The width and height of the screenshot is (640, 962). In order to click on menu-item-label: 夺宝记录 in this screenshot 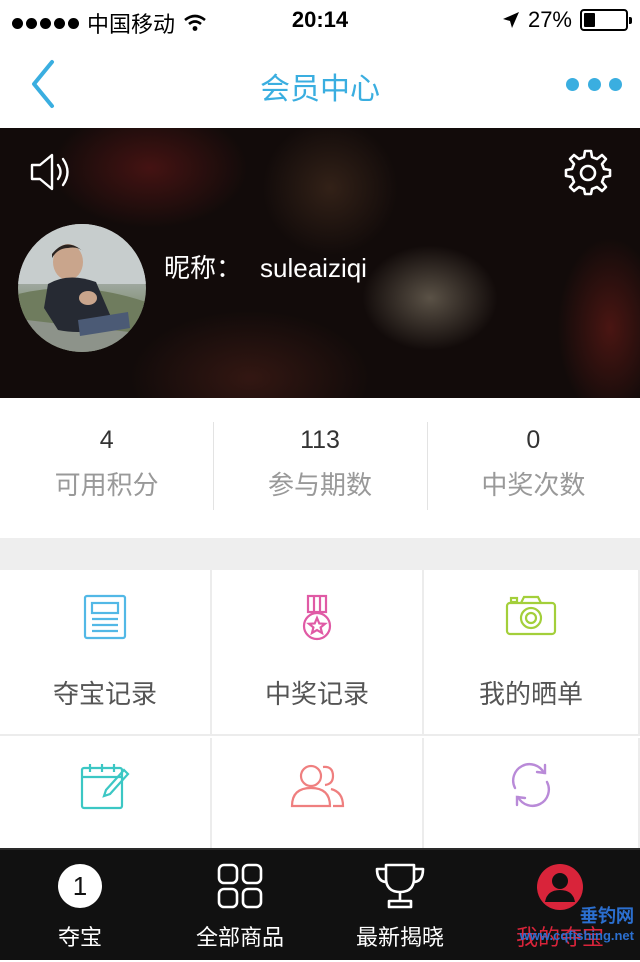, I will do `click(104, 694)`.